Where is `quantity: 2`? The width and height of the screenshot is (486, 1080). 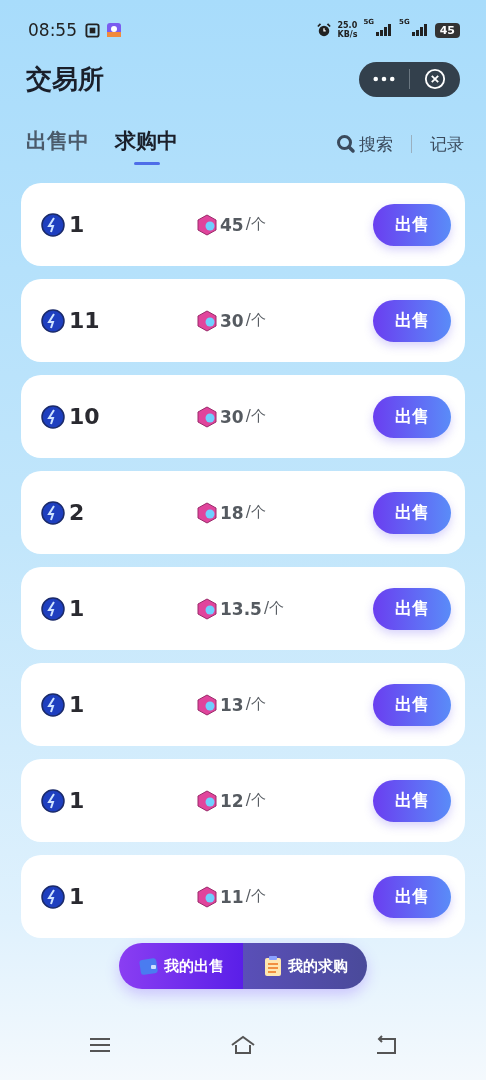
quantity: 2 is located at coordinates (77, 512).